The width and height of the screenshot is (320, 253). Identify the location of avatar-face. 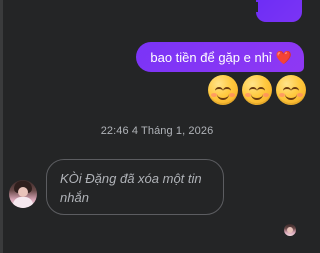
(23, 192).